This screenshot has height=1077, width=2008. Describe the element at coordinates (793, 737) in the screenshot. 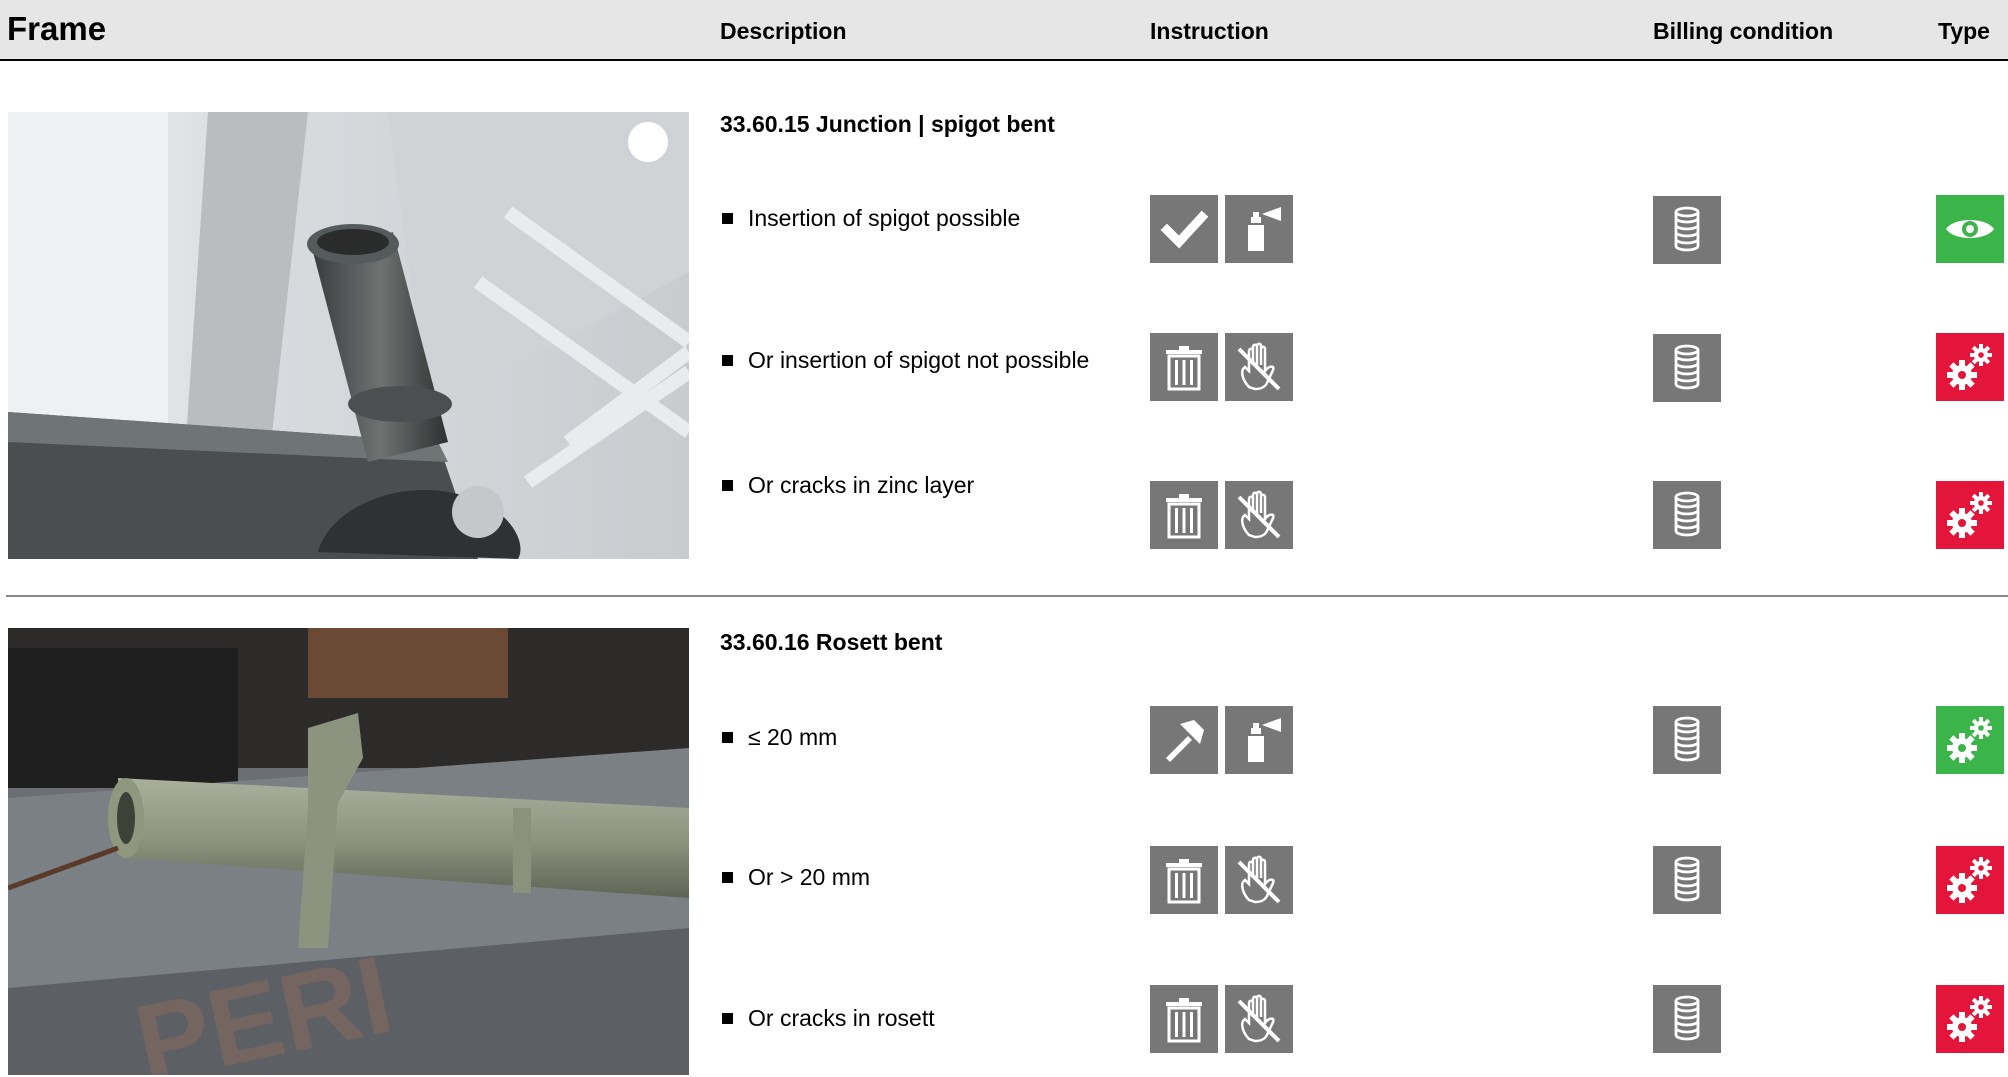

I see `list-item-text: ≤ 20 mm` at that location.